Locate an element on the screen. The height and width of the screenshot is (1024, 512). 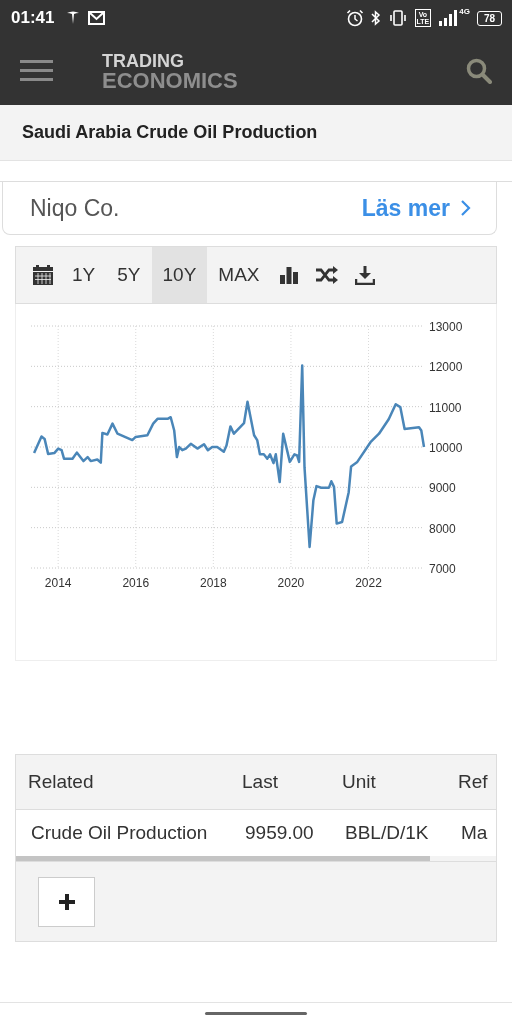
logo-text: TRADING is located at coordinates (170, 60).